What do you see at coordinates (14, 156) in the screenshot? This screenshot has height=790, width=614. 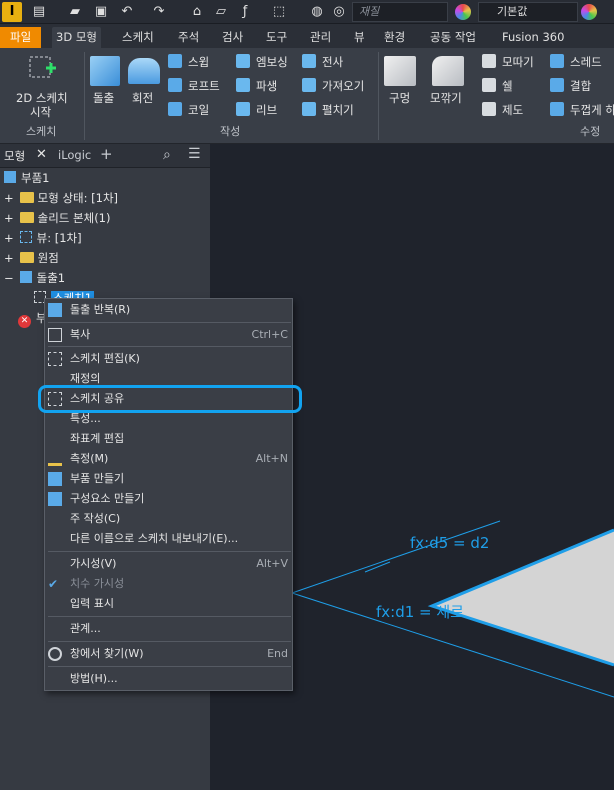 I see `tab-model: 모형` at bounding box center [14, 156].